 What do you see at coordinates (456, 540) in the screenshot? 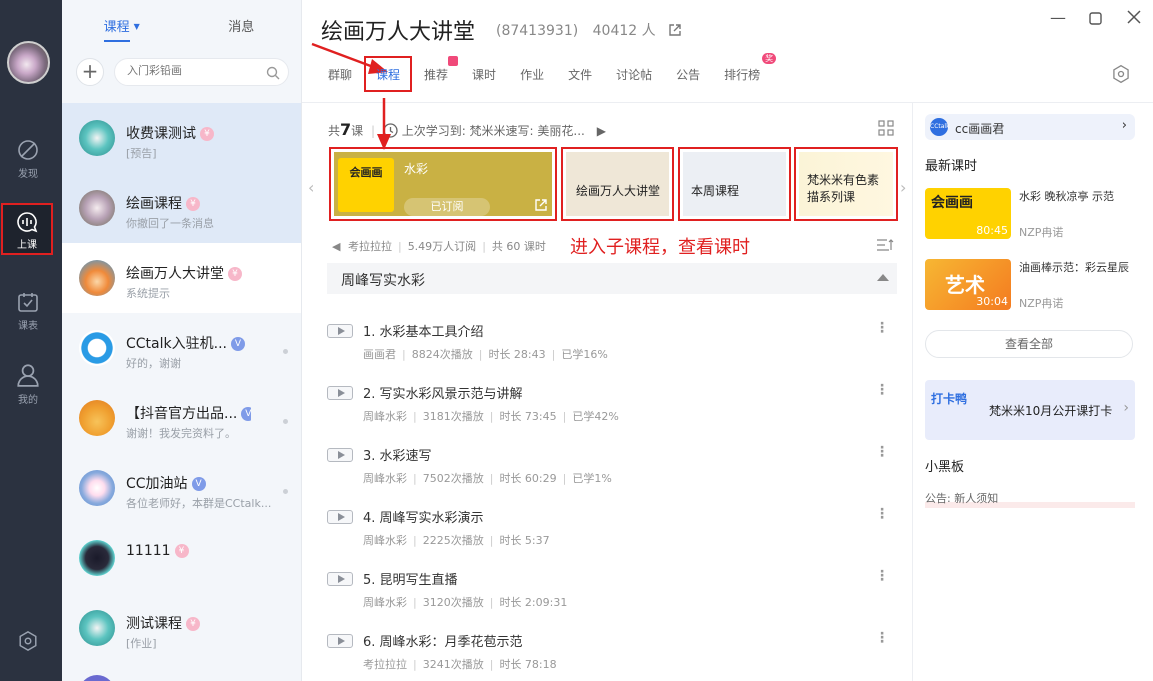
I see `lesson-meta: 周峰水彩 | 2225次播放 | 时长 5:37` at bounding box center [456, 540].